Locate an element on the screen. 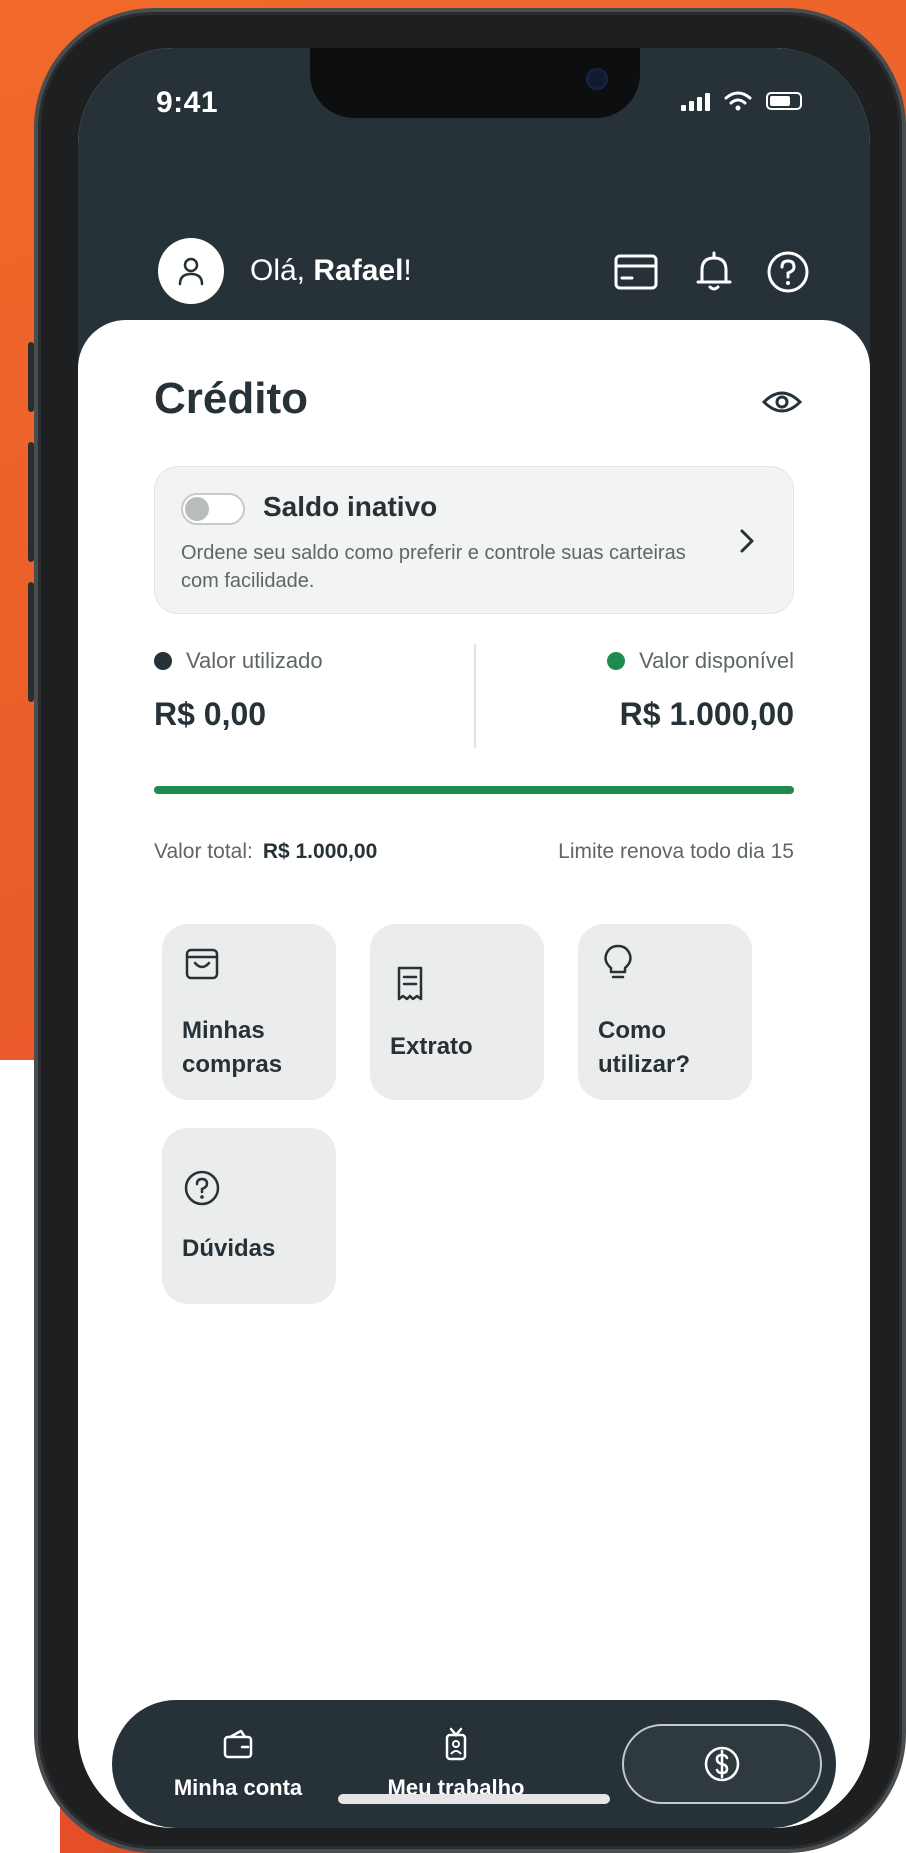 The width and height of the screenshot is (906, 1853). avatar is located at coordinates (191, 271).